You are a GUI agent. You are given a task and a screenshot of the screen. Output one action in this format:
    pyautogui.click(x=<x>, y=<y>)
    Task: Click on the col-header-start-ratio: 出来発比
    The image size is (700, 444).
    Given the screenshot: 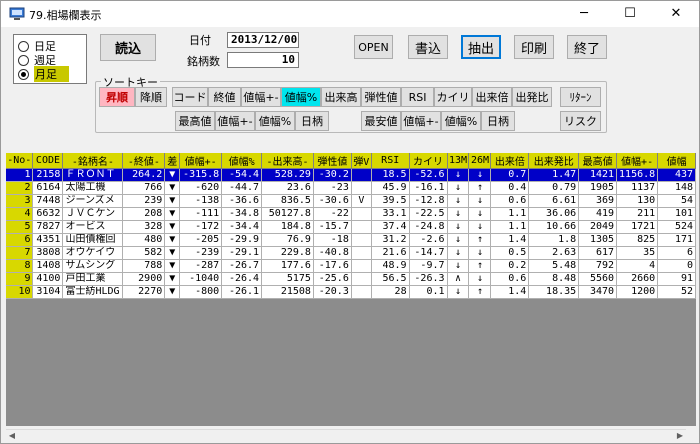 What is the action you would take?
    pyautogui.click(x=554, y=161)
    